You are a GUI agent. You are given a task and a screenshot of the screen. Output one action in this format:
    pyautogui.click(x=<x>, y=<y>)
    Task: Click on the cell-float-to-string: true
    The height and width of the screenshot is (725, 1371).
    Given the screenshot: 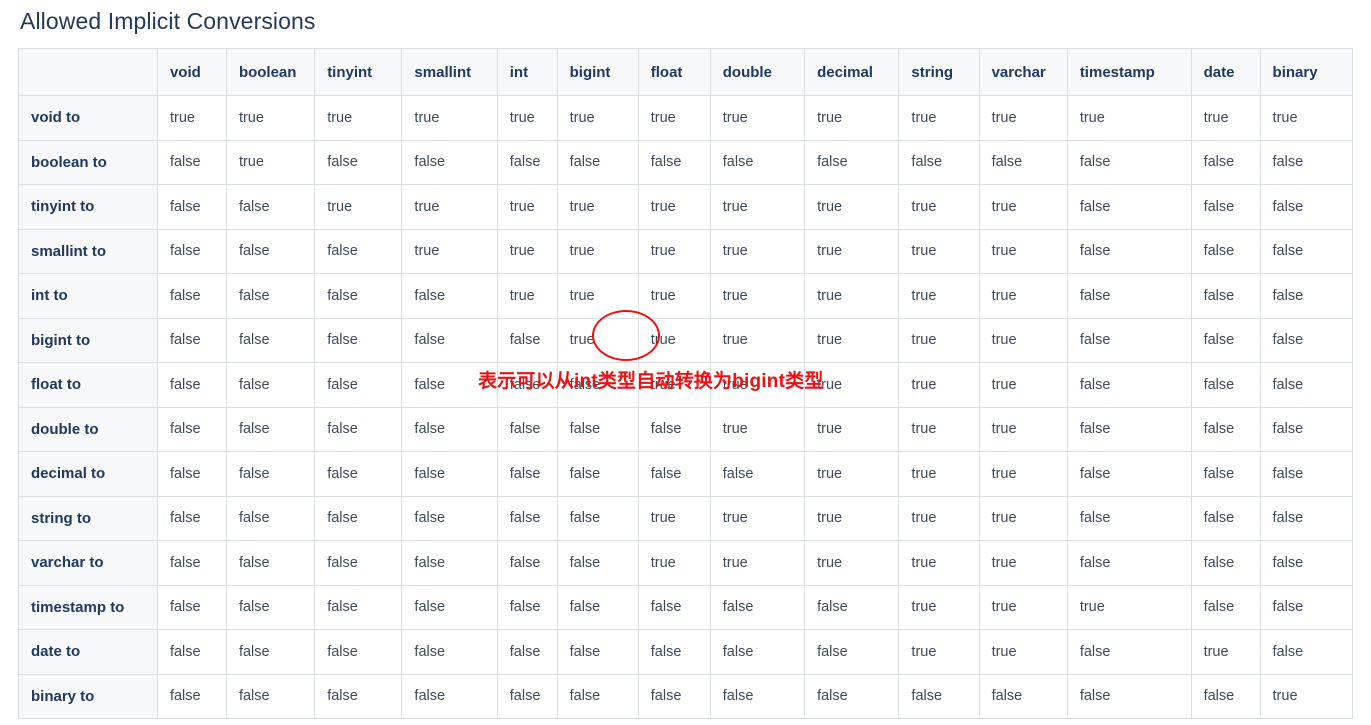 What is the action you would take?
    pyautogui.click(x=939, y=385)
    